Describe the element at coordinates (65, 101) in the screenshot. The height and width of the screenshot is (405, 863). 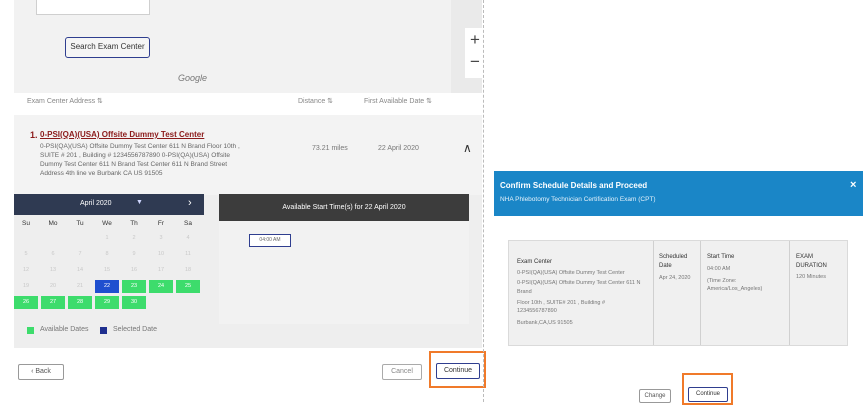
I see `column-header-address: Exam Center Address ⇅` at that location.